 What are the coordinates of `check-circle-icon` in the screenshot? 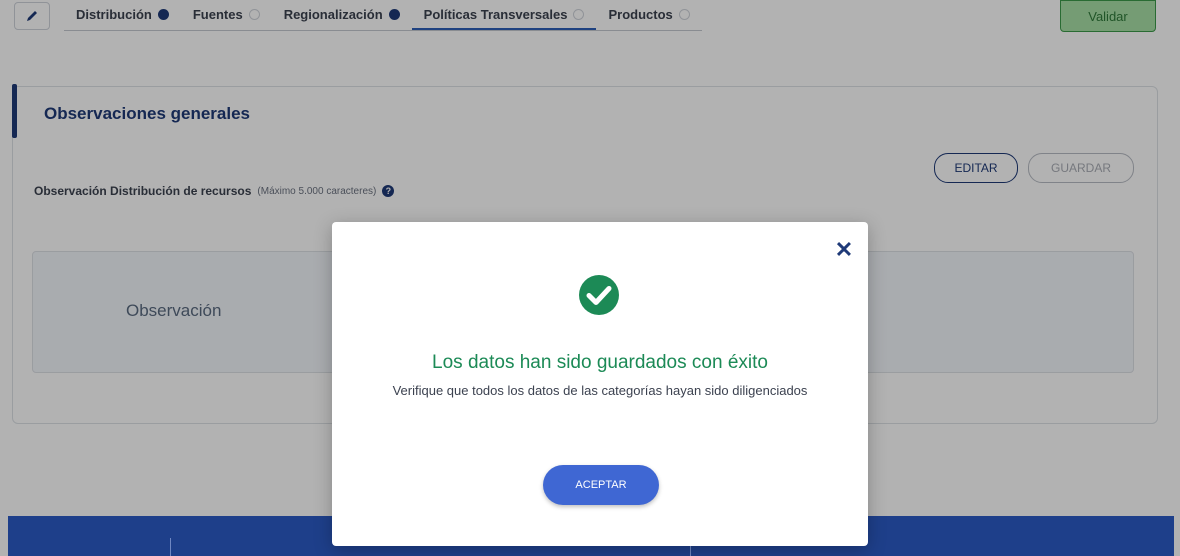 It's located at (599, 295).